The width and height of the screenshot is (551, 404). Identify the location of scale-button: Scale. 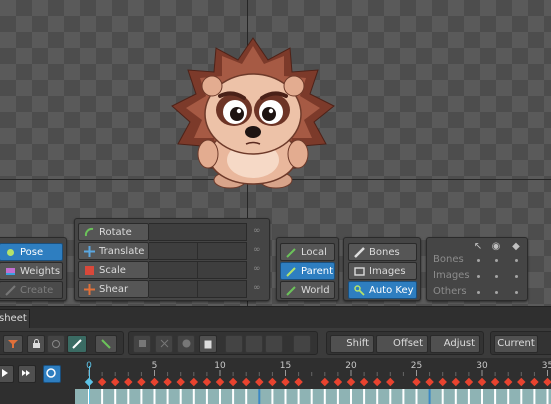
(113, 270).